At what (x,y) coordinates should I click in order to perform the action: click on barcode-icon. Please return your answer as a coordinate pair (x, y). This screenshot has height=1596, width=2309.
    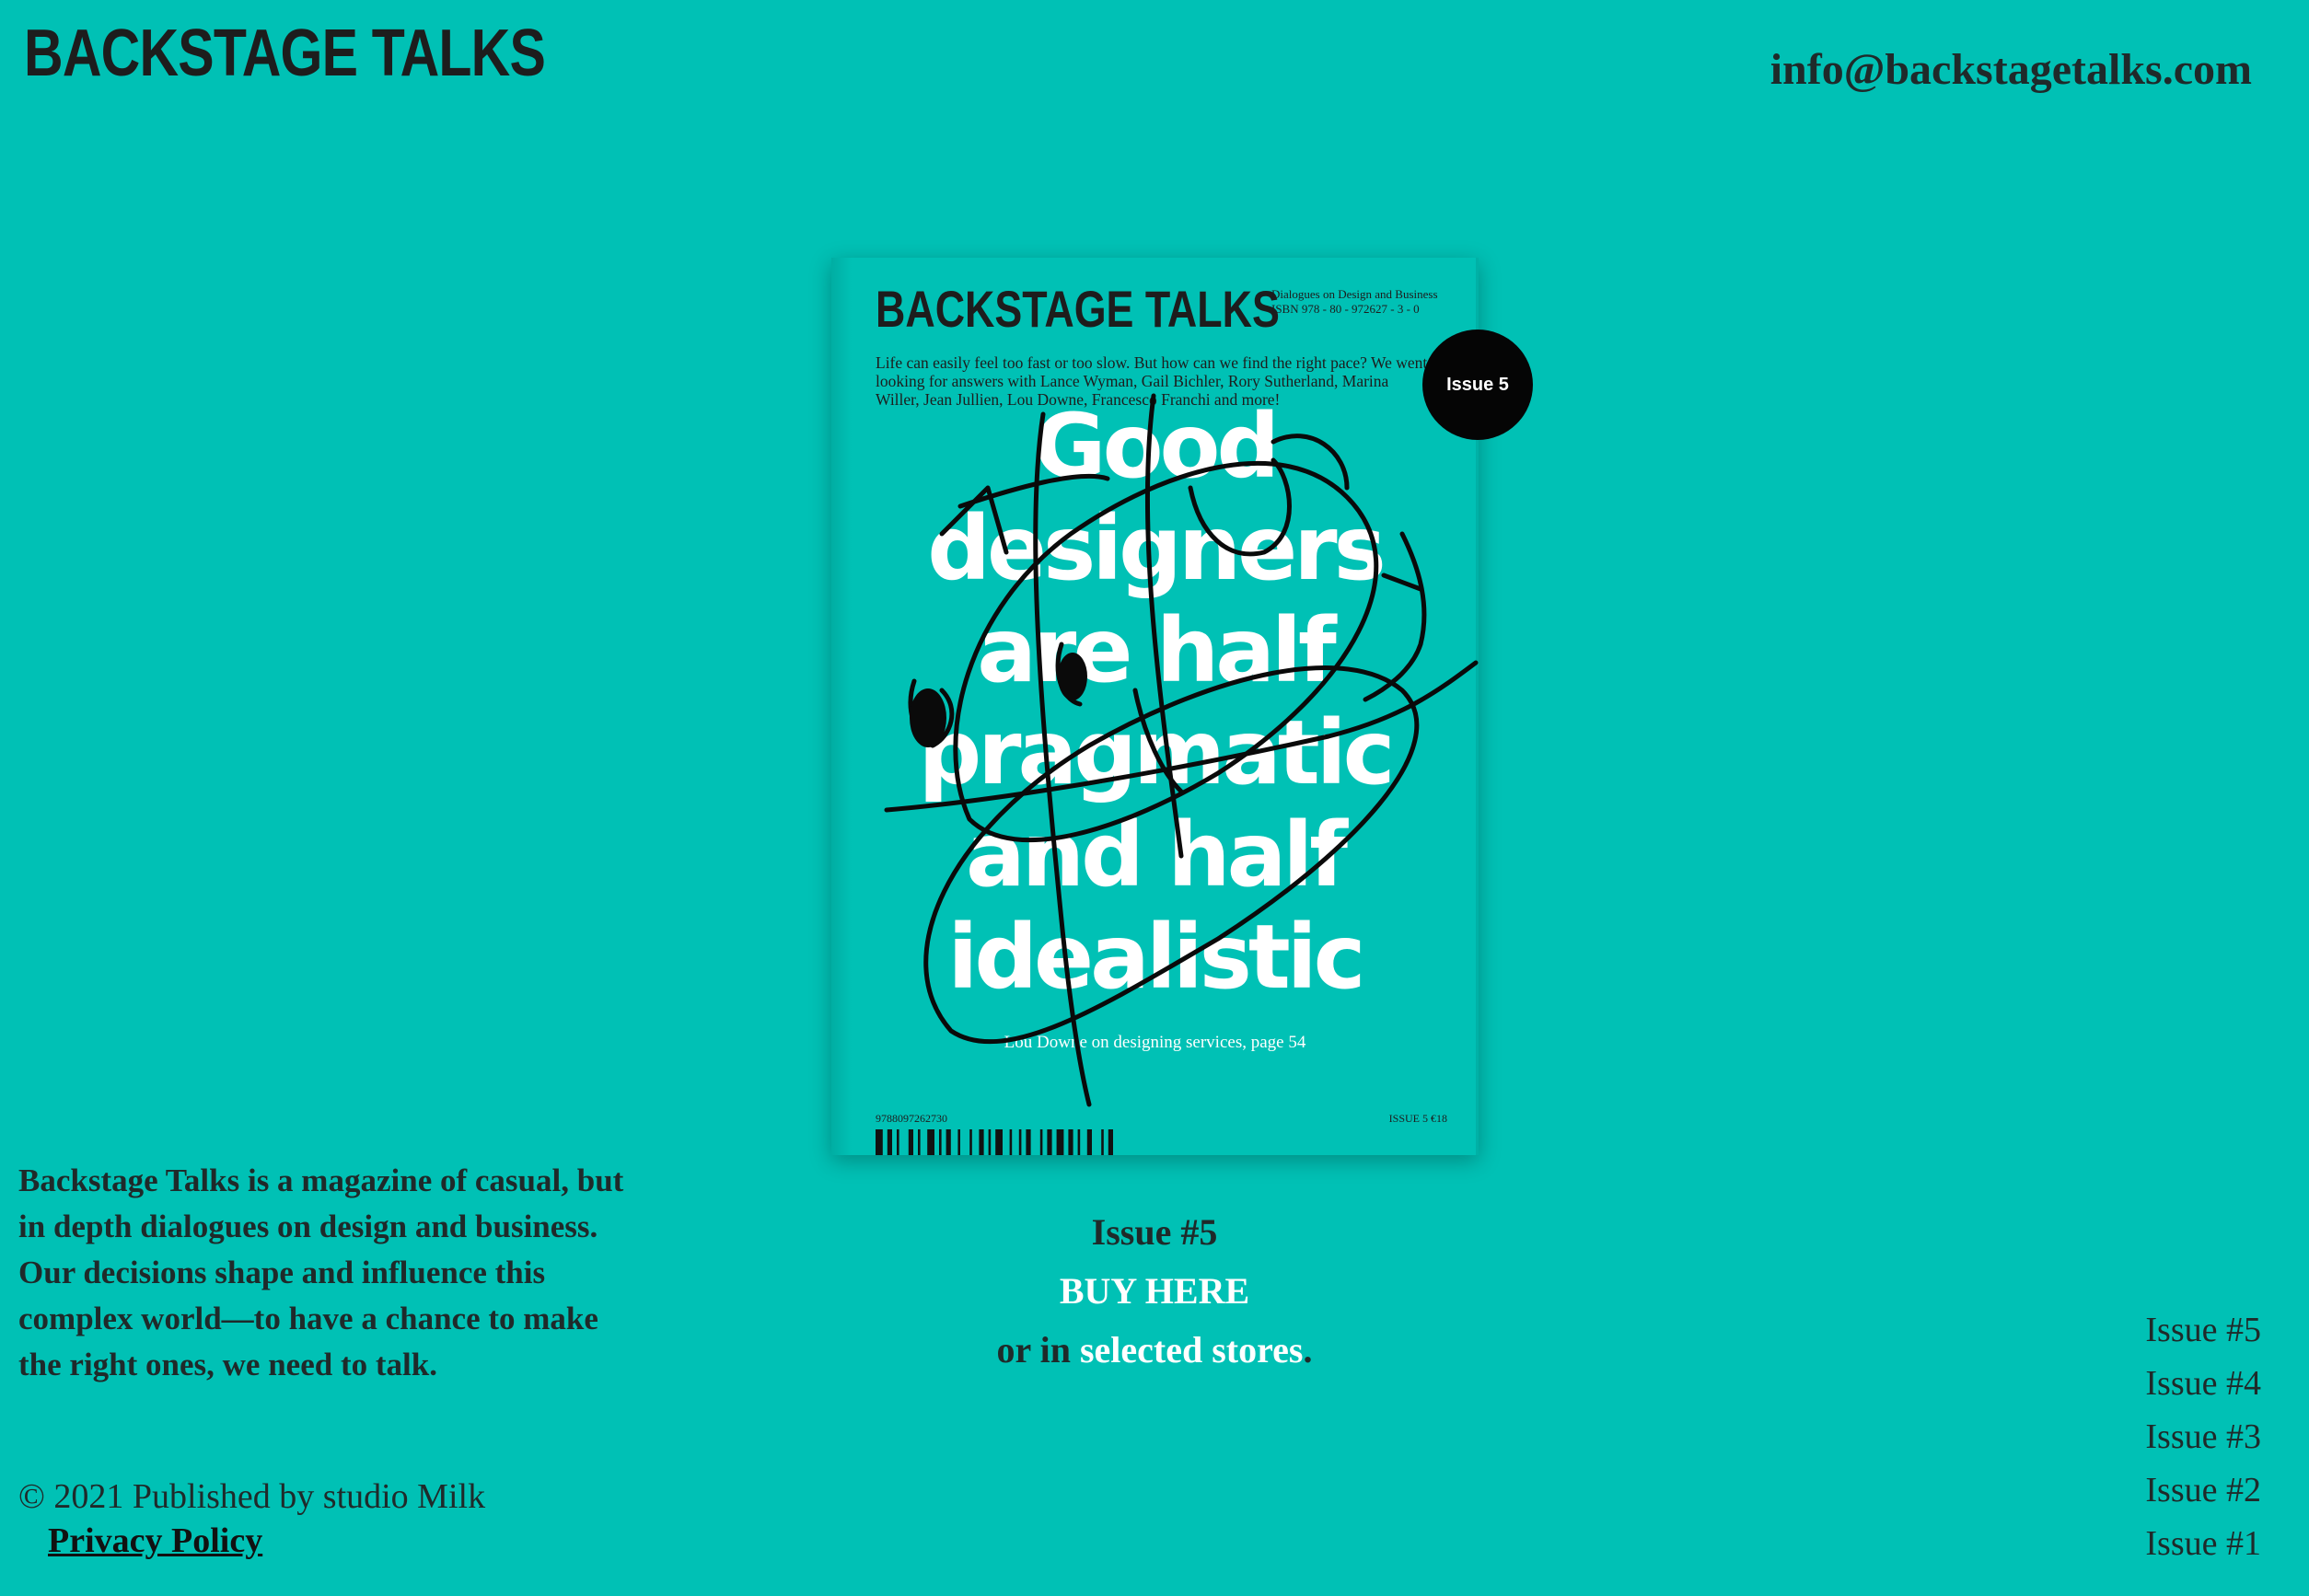
    Looking at the image, I should click on (994, 1142).